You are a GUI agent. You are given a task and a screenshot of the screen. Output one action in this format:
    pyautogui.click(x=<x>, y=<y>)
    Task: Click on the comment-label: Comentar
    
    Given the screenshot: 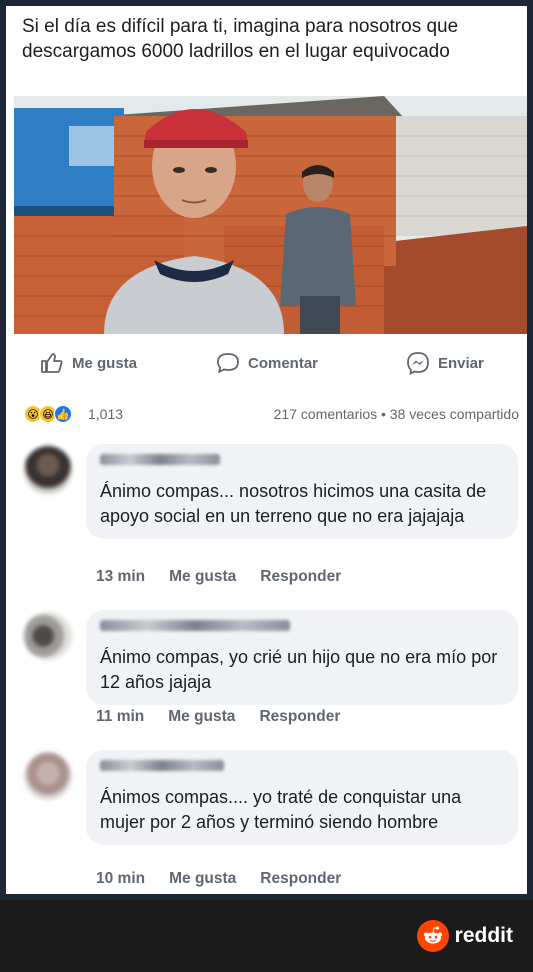 What is the action you would take?
    pyautogui.click(x=283, y=363)
    